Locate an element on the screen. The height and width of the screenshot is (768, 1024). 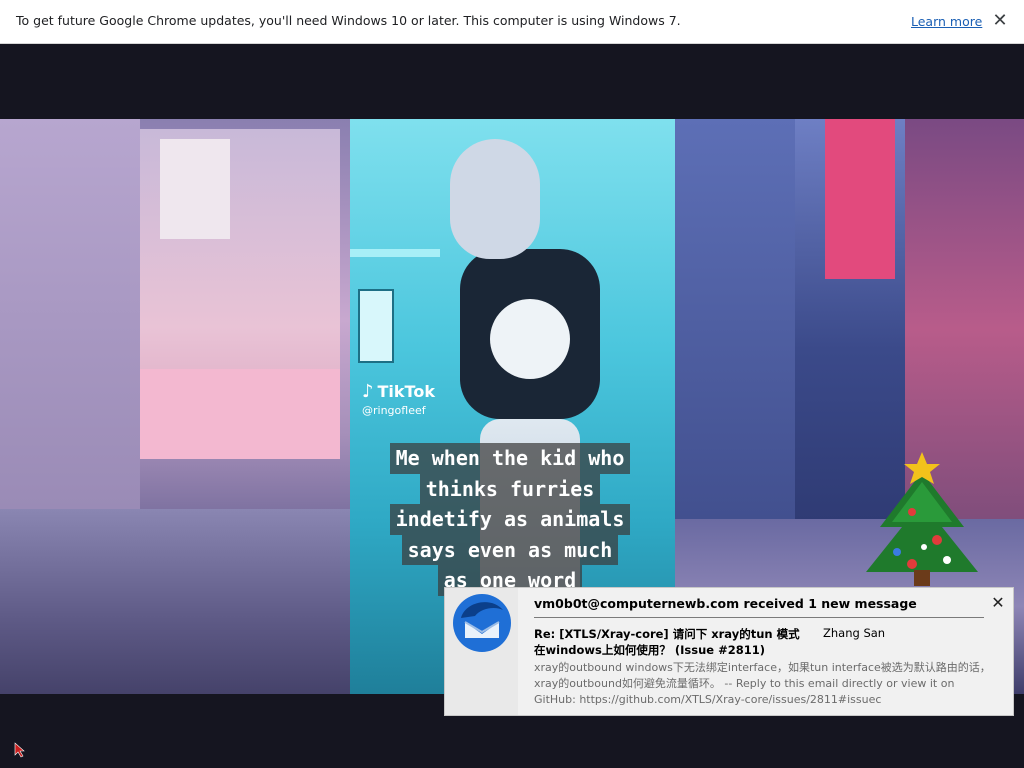
close-icon: ✕ is located at coordinates (1000, 21).